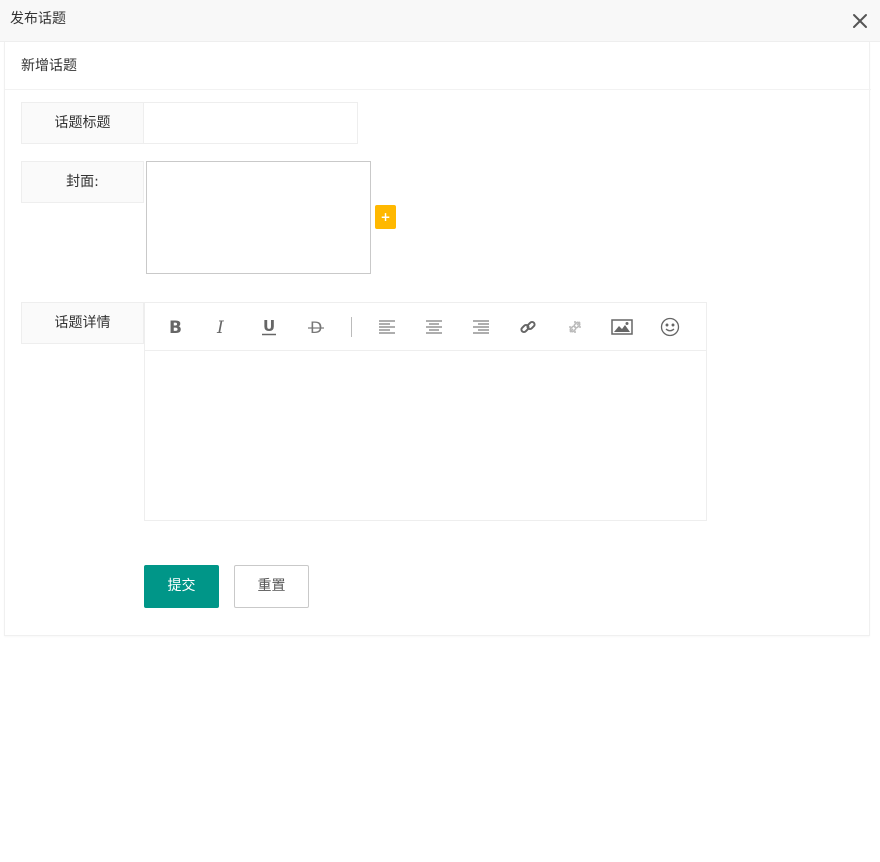  I want to click on editor-content-area, so click(425, 436).